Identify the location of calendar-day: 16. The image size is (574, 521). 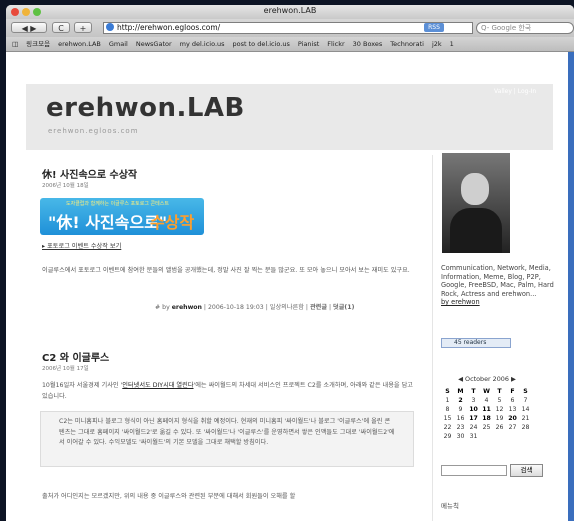
(460, 418).